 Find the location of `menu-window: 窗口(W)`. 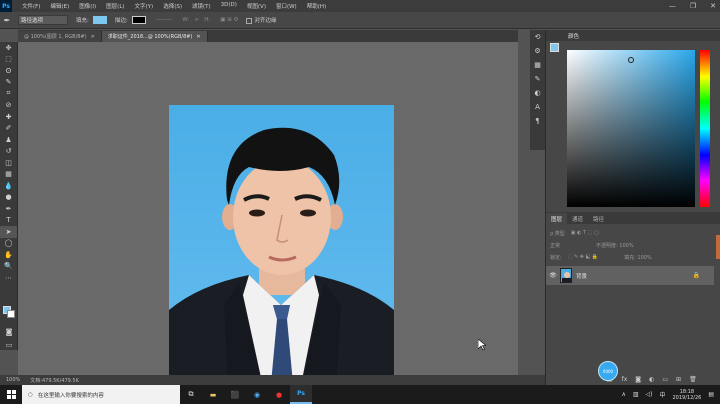

menu-window: 窗口(W) is located at coordinates (286, 6).